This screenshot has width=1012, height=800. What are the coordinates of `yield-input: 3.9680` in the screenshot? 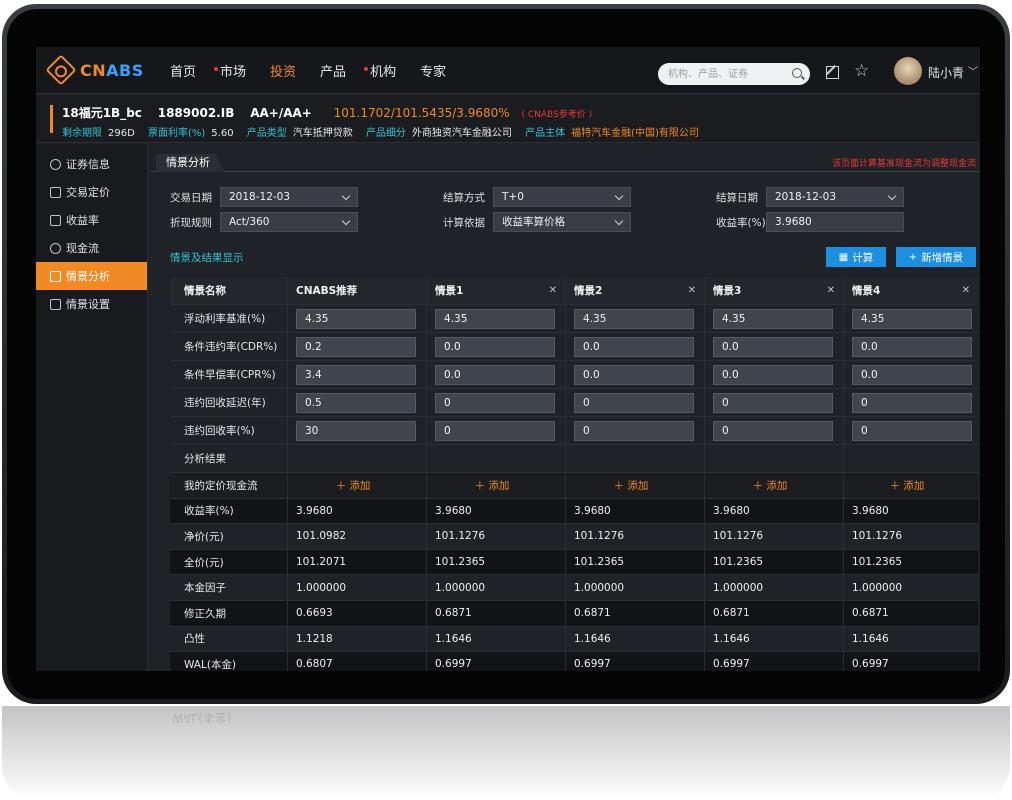 It's located at (835, 222).